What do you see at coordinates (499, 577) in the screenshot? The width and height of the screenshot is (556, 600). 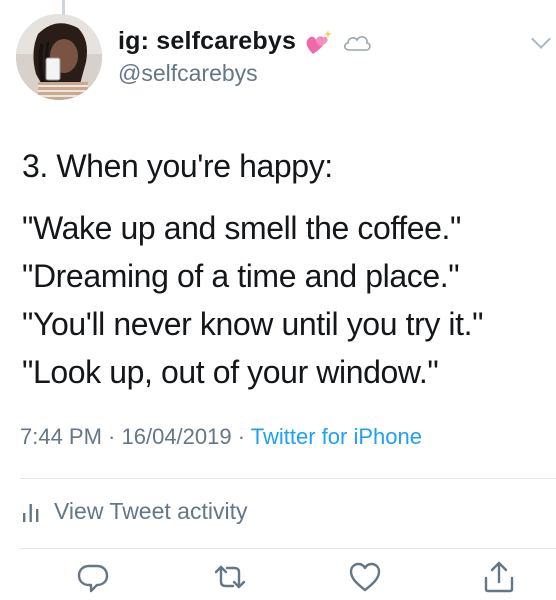 I see `share-icon` at bounding box center [499, 577].